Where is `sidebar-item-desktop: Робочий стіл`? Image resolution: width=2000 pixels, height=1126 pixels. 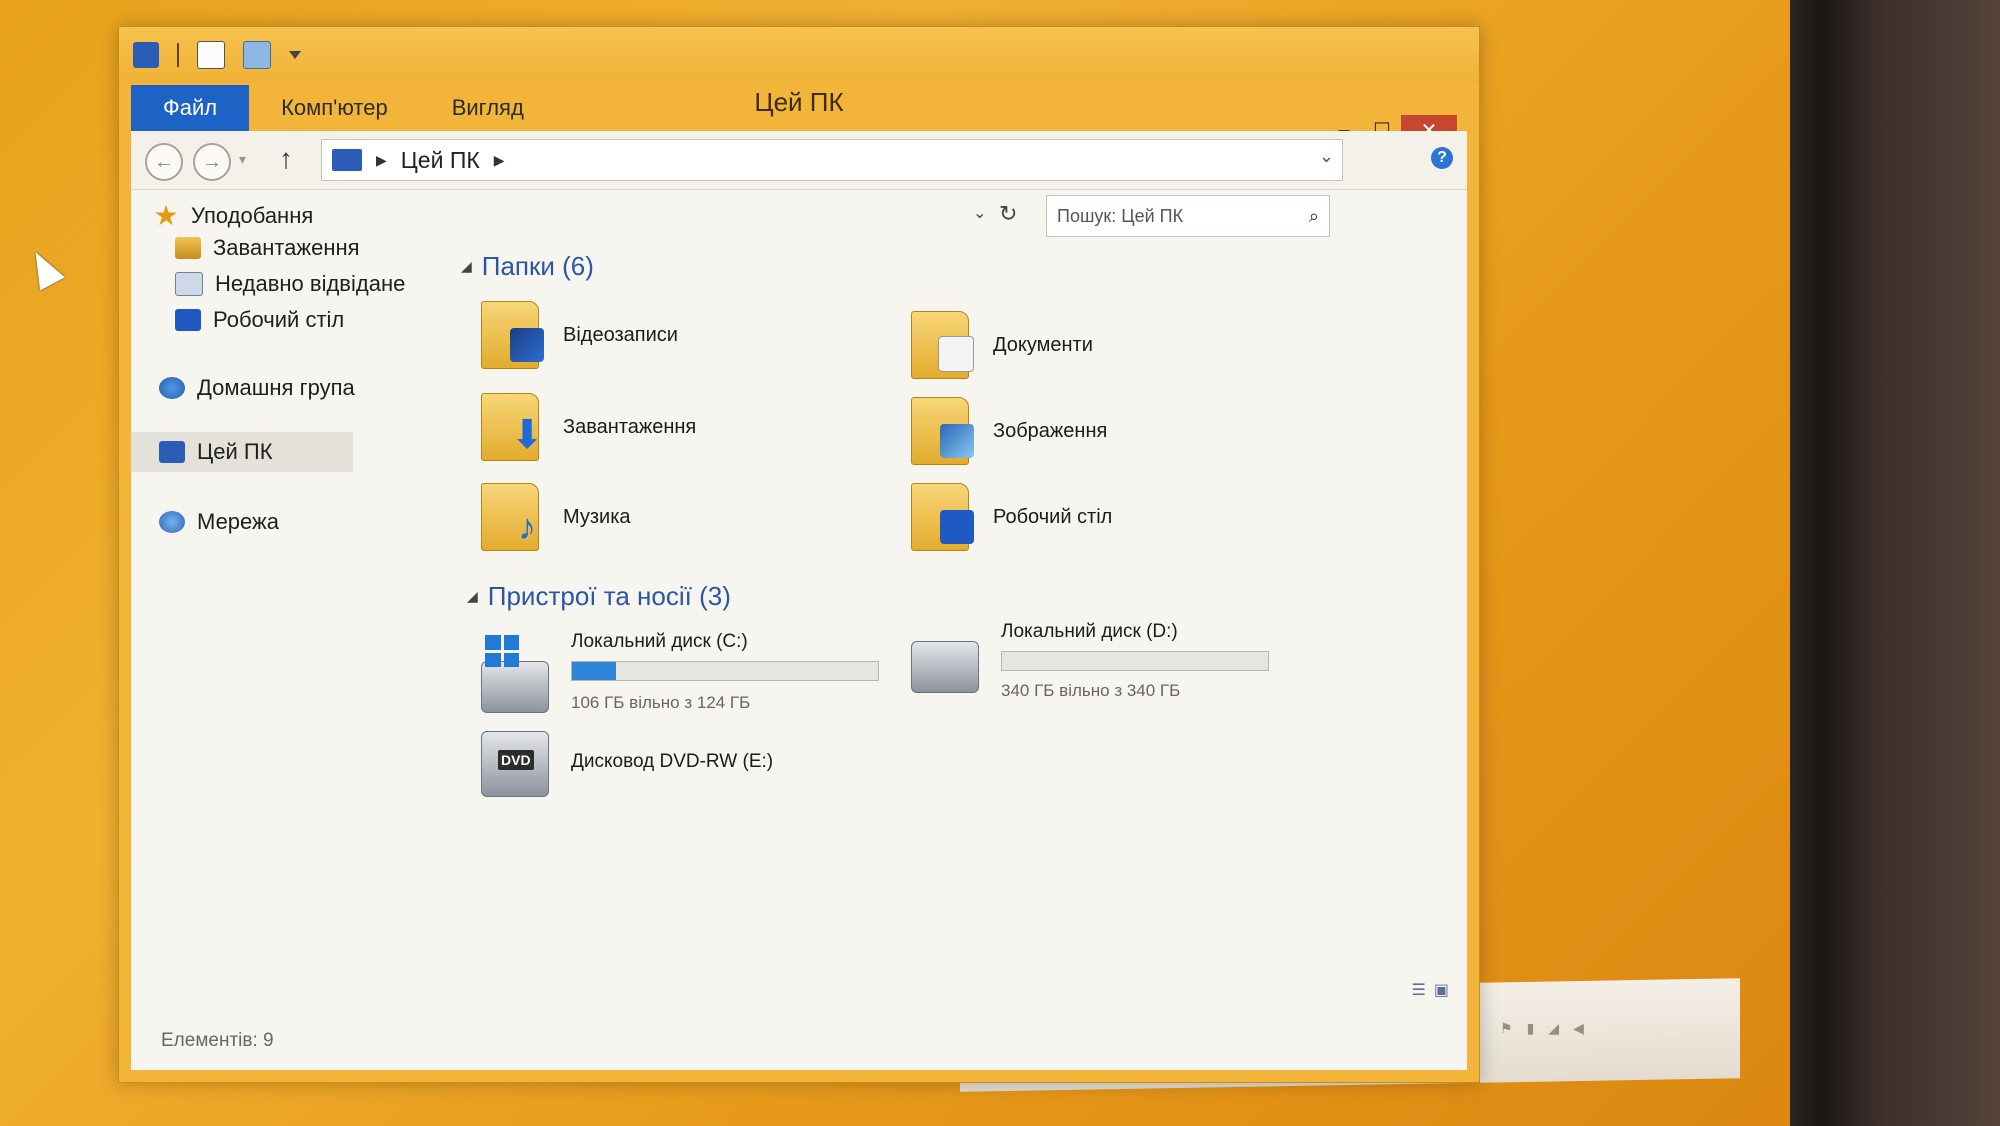
sidebar-item-desktop: Робочий стіл is located at coordinates (259, 320).